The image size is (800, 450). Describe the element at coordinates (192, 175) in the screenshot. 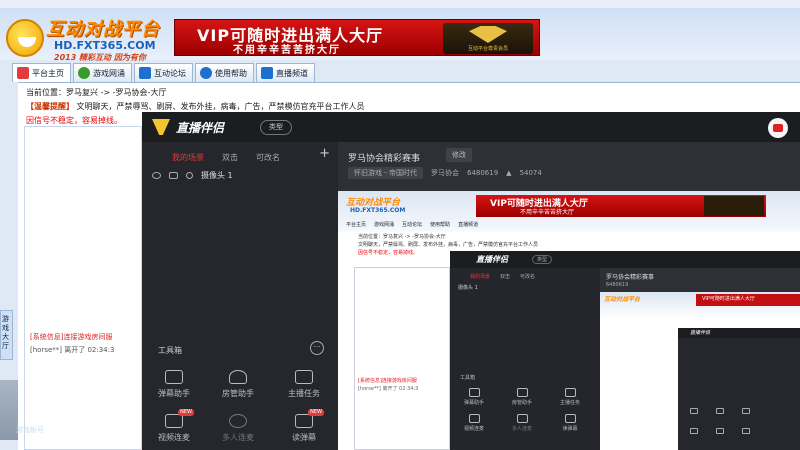

I see `scene-source-row: 摄像头 1` at that location.